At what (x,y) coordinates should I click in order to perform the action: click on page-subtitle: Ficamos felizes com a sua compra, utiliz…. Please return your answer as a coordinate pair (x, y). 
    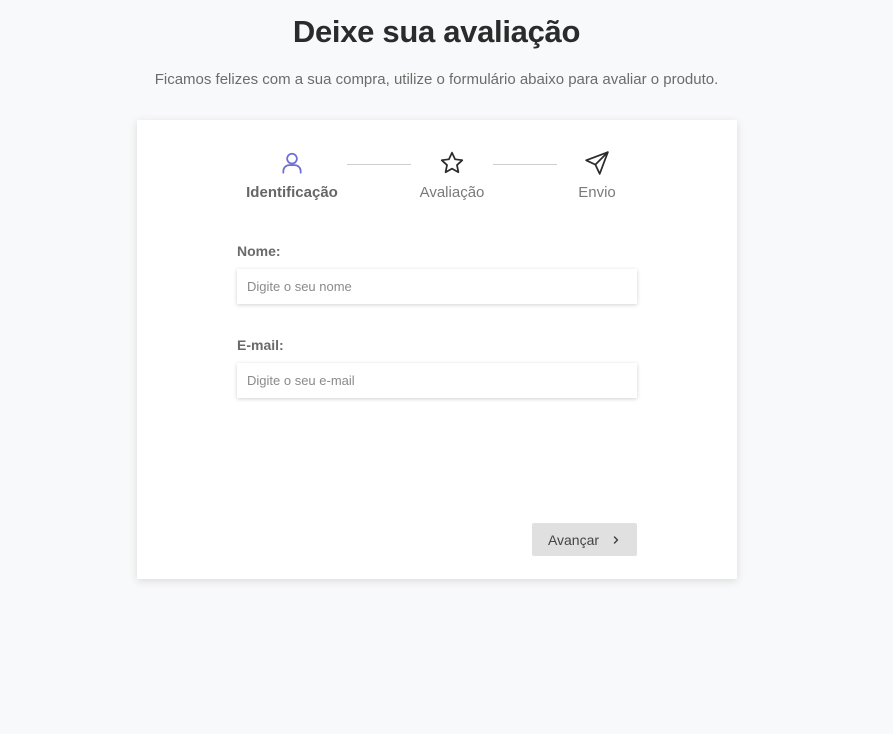
    Looking at the image, I should click on (436, 79).